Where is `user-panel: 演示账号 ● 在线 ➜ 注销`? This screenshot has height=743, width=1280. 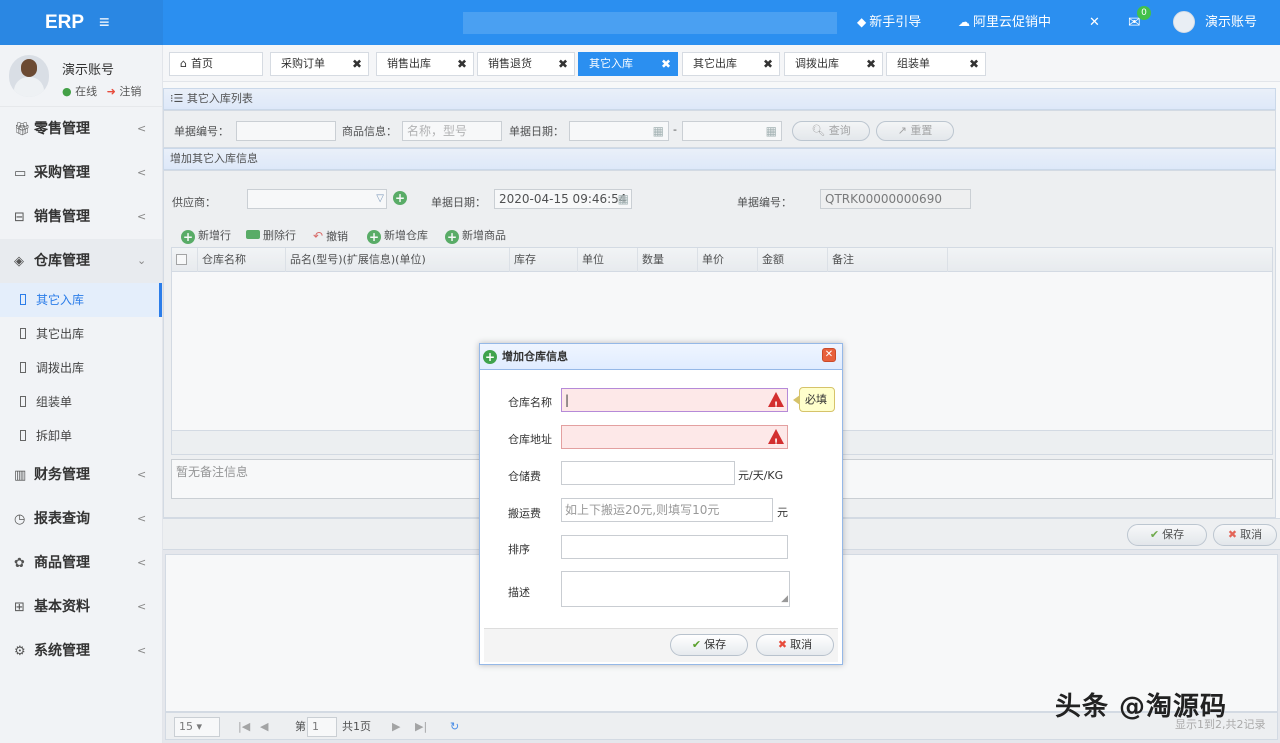
user-panel: 演示账号 ● 在线 ➜ 注销 is located at coordinates (81, 76).